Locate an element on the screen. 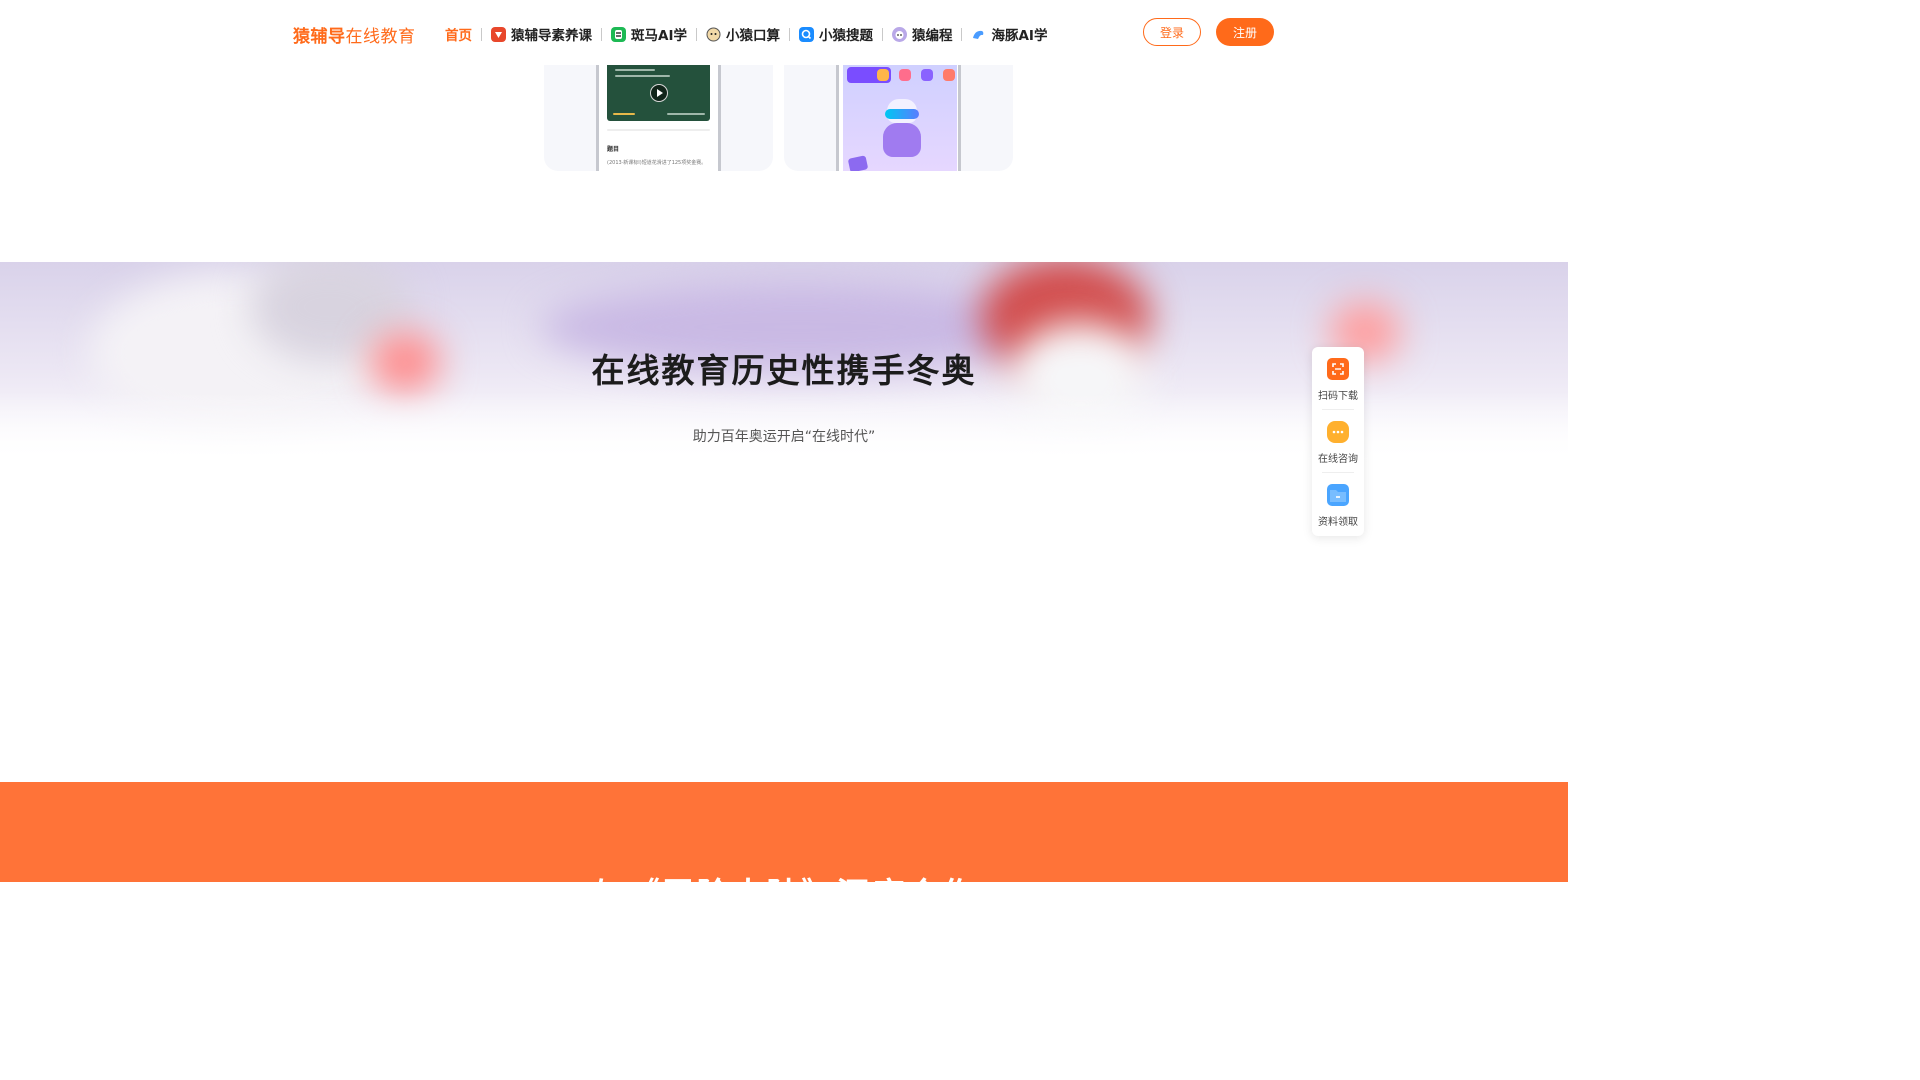 Image resolution: width=1920 pixels, height=1080 pixels. side-label-consult: 在线咨询 is located at coordinates (1338, 459).